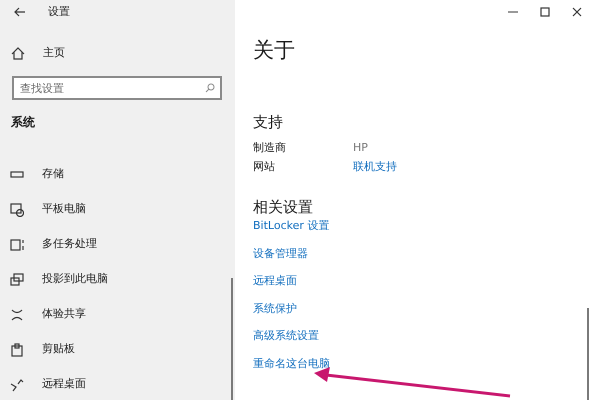  Describe the element at coordinates (17, 385) in the screenshot. I see `remote-desktop-icon` at that location.